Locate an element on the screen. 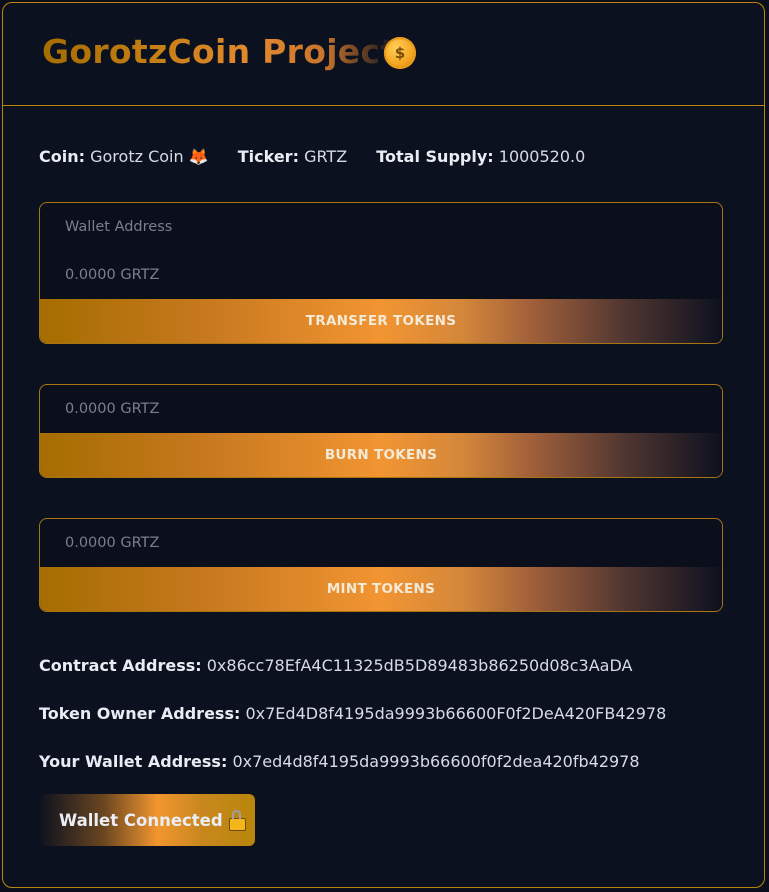  wallet-address-input: Wallet Address is located at coordinates (381, 227).